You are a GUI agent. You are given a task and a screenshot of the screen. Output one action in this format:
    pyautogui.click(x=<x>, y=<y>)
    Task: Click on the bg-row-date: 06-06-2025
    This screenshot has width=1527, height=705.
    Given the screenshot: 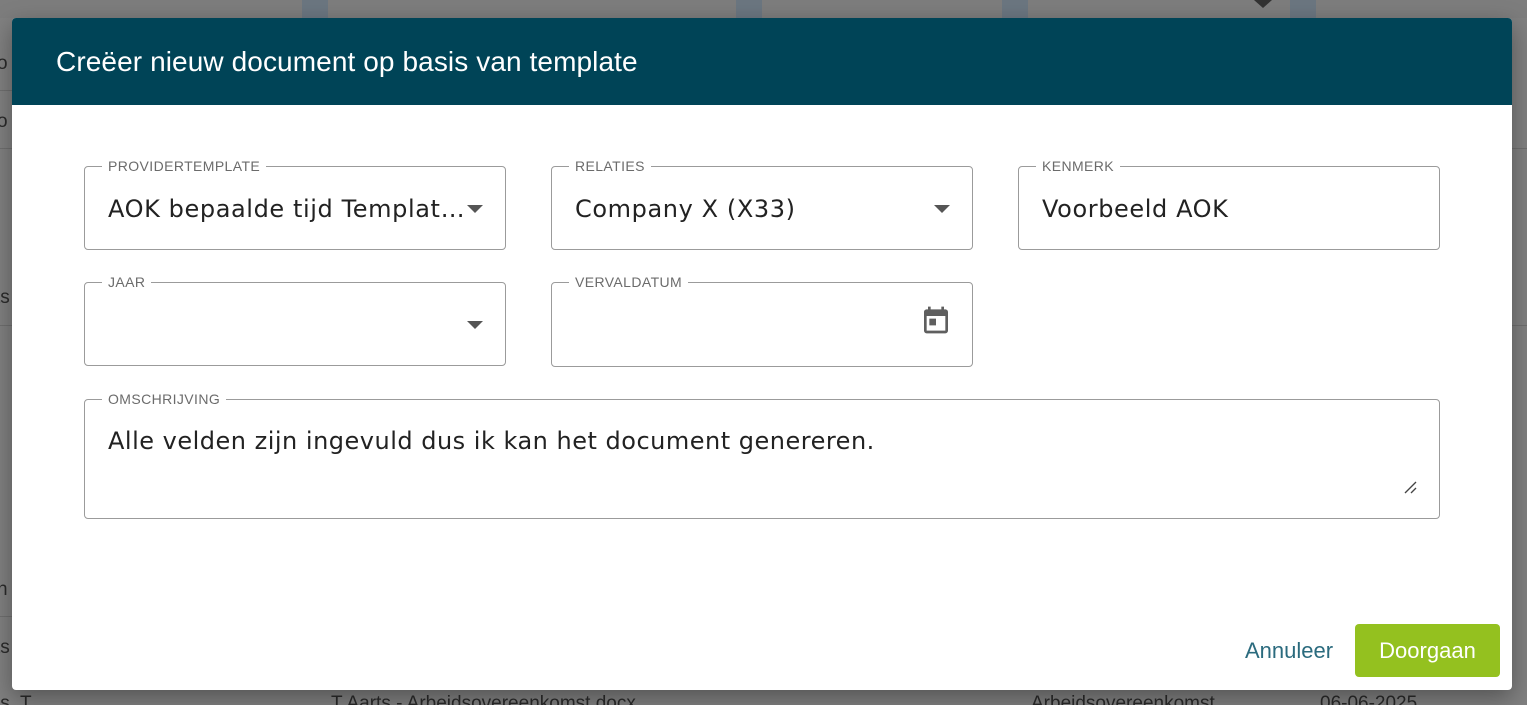 What is the action you would take?
    pyautogui.click(x=1369, y=699)
    